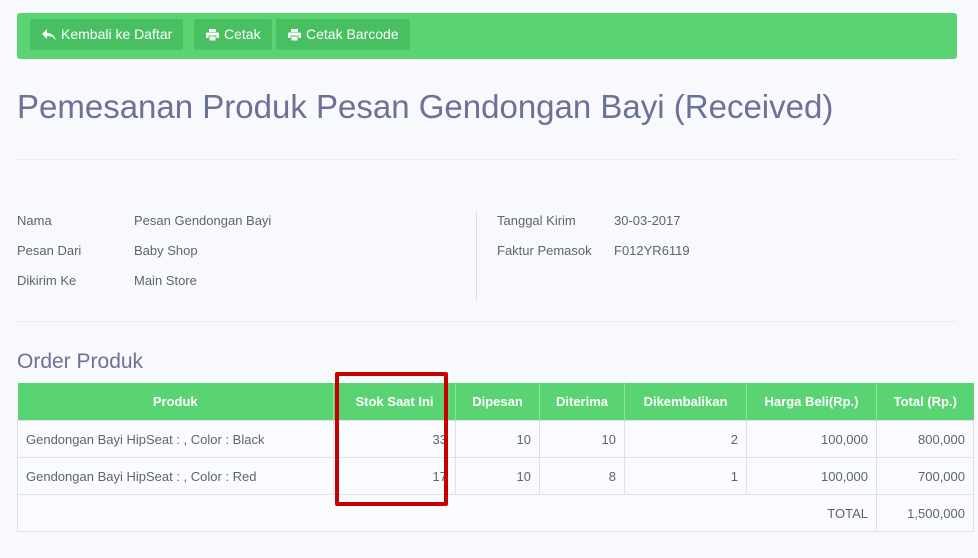 The height and width of the screenshot is (558, 978). Describe the element at coordinates (394, 439) in the screenshot. I see `current-stock-cell: 33` at that location.